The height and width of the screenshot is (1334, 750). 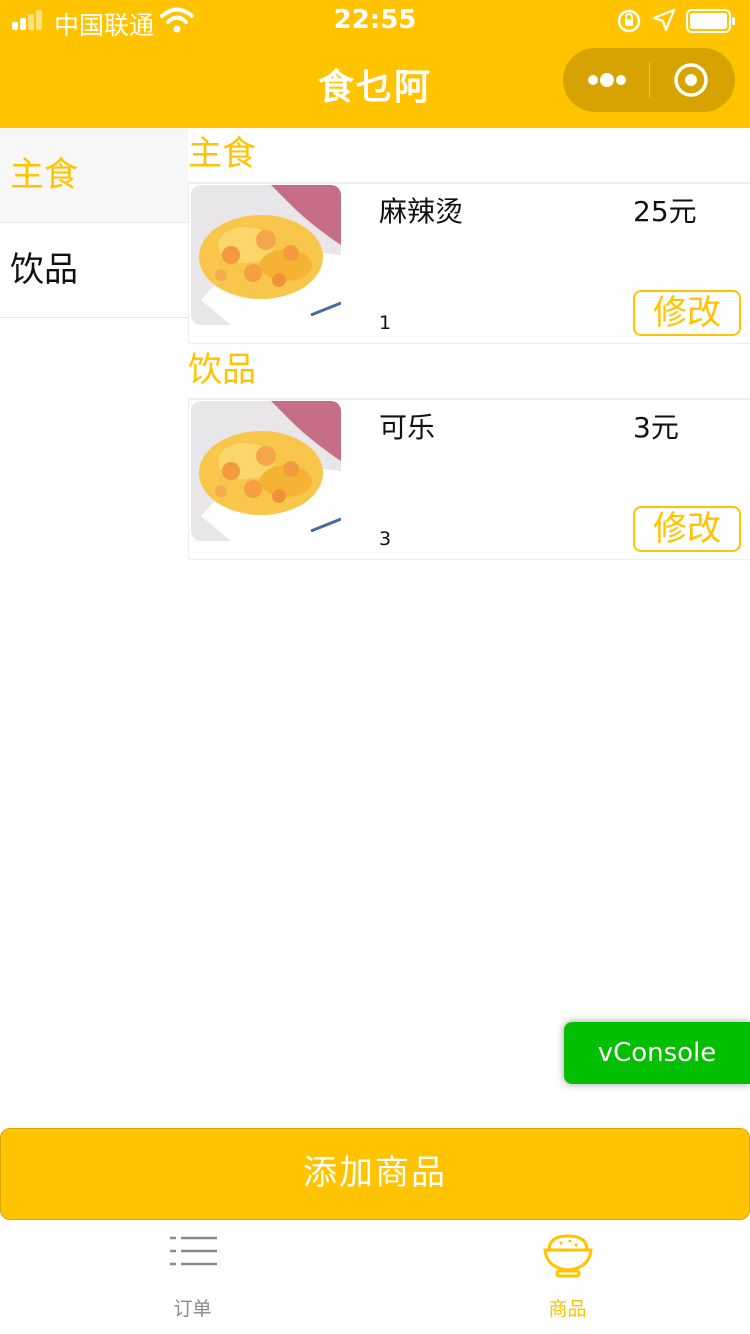 What do you see at coordinates (469, 371) in the screenshot?
I see `category-title: 饮品` at bounding box center [469, 371].